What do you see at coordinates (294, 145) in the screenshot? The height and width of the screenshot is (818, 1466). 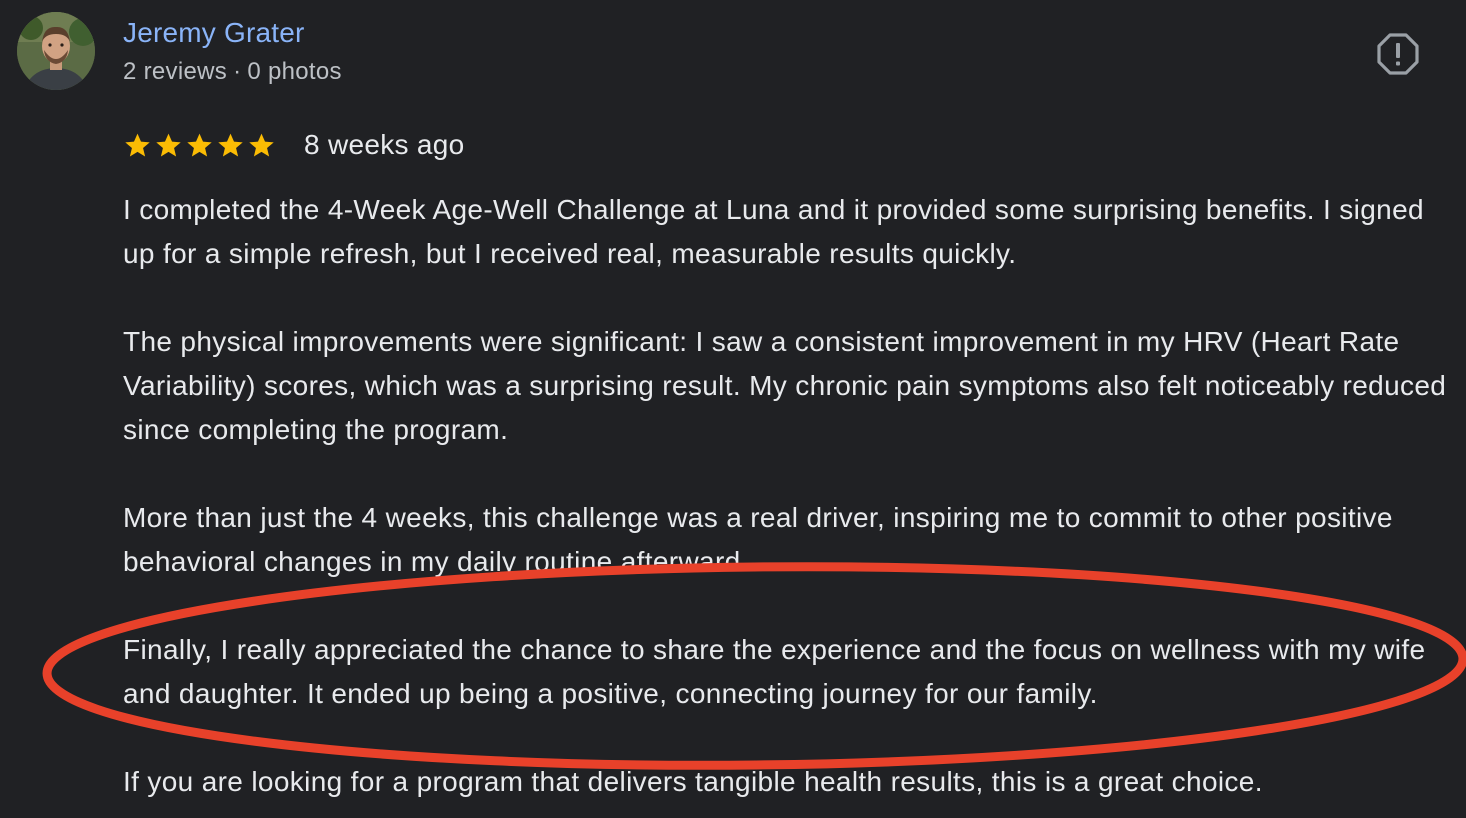 I see `rating-row: 8 weeks ago` at bounding box center [294, 145].